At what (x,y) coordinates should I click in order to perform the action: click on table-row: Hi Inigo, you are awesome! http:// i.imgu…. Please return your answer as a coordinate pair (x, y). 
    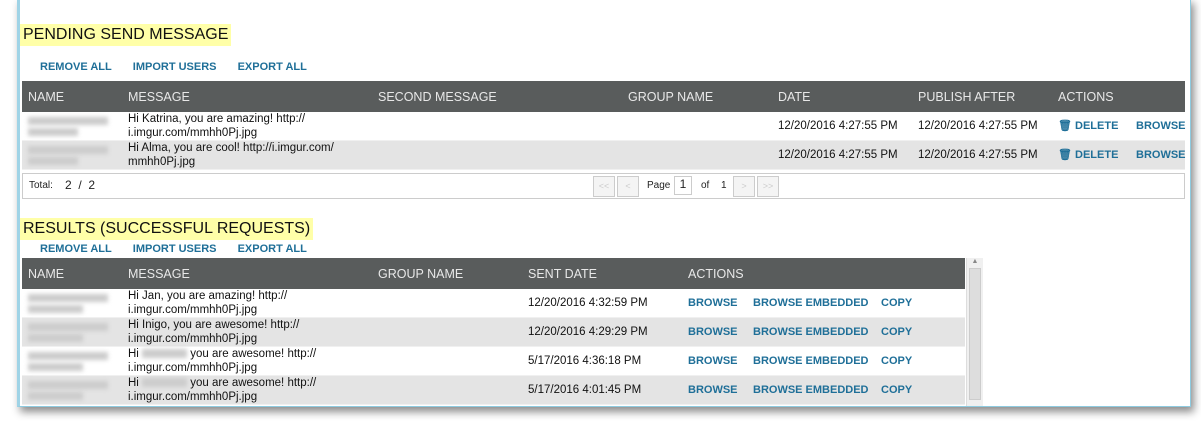
    Looking at the image, I should click on (493, 332).